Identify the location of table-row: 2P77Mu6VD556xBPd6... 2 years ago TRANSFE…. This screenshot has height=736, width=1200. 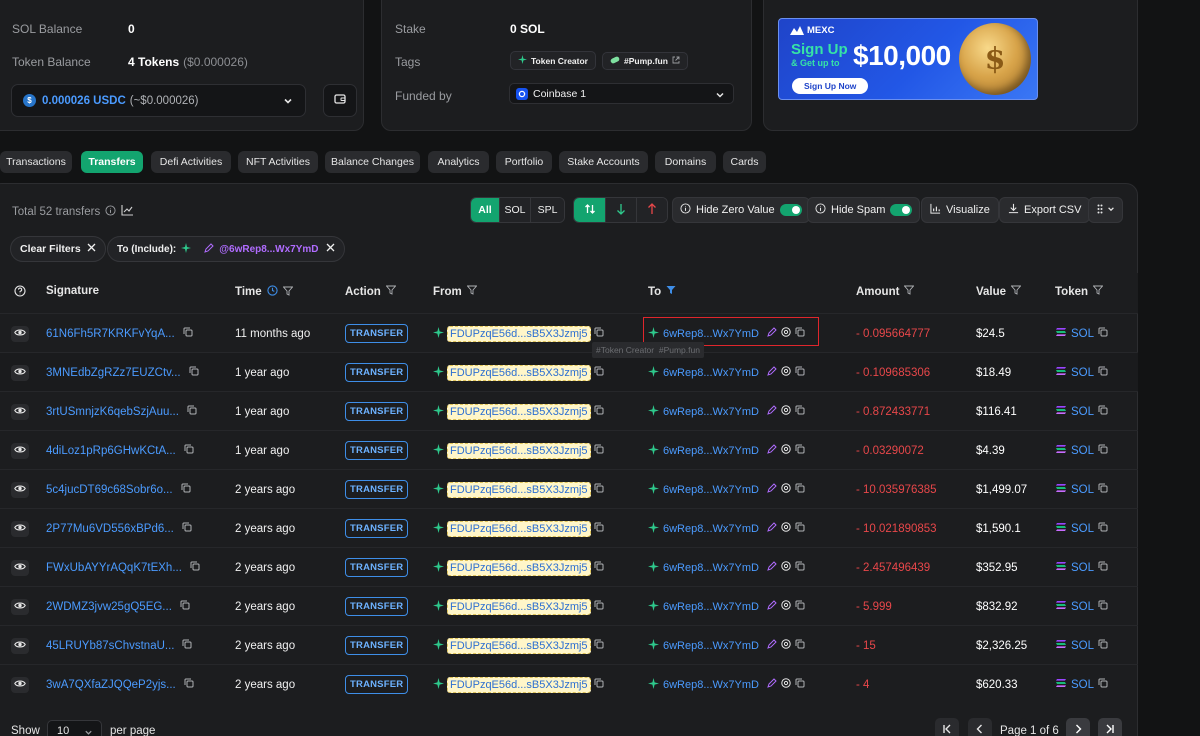
(569, 527).